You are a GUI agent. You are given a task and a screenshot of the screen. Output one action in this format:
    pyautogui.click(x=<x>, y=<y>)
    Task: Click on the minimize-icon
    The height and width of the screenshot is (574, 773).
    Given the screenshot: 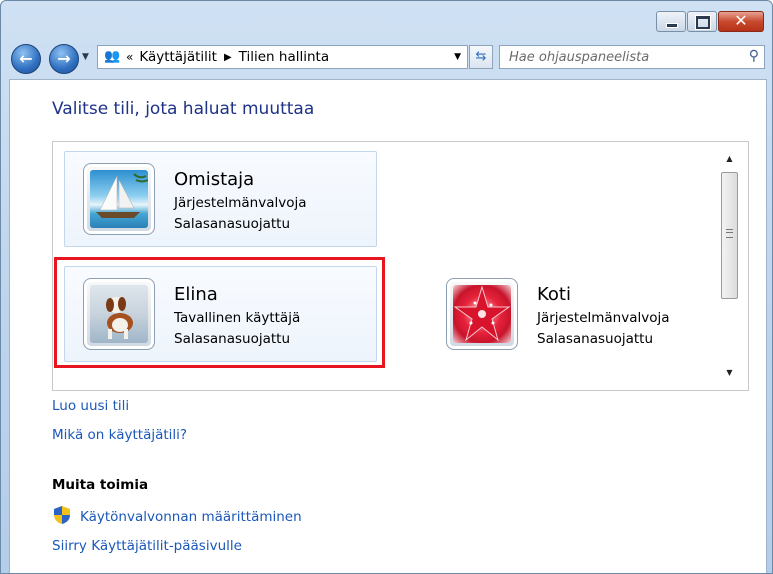 What is the action you would take?
    pyautogui.click(x=672, y=25)
    